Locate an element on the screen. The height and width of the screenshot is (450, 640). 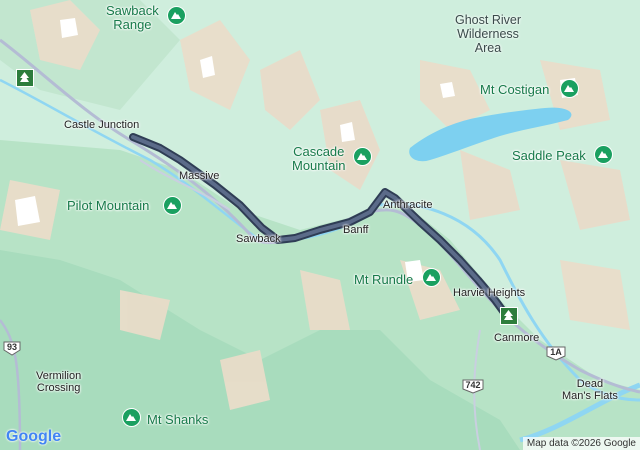
map-attribution: Map data ©2026 Google is located at coordinates (581, 443).